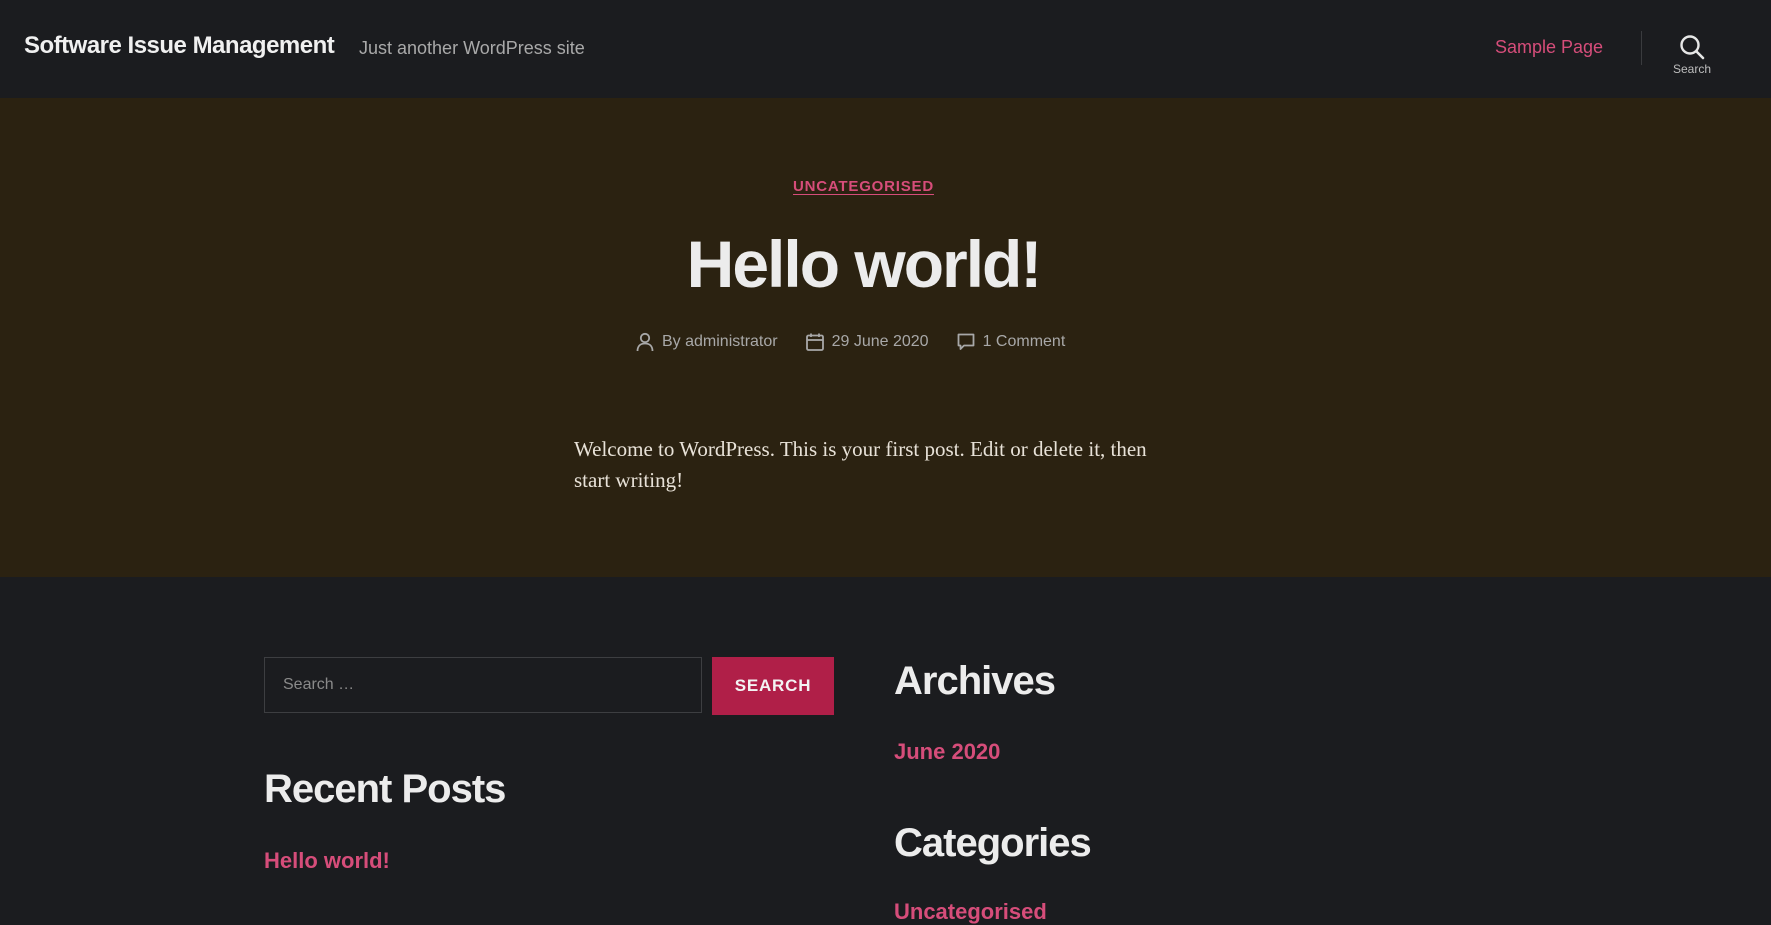  Describe the element at coordinates (864, 264) in the screenshot. I see `post-title: Hello world!` at that location.